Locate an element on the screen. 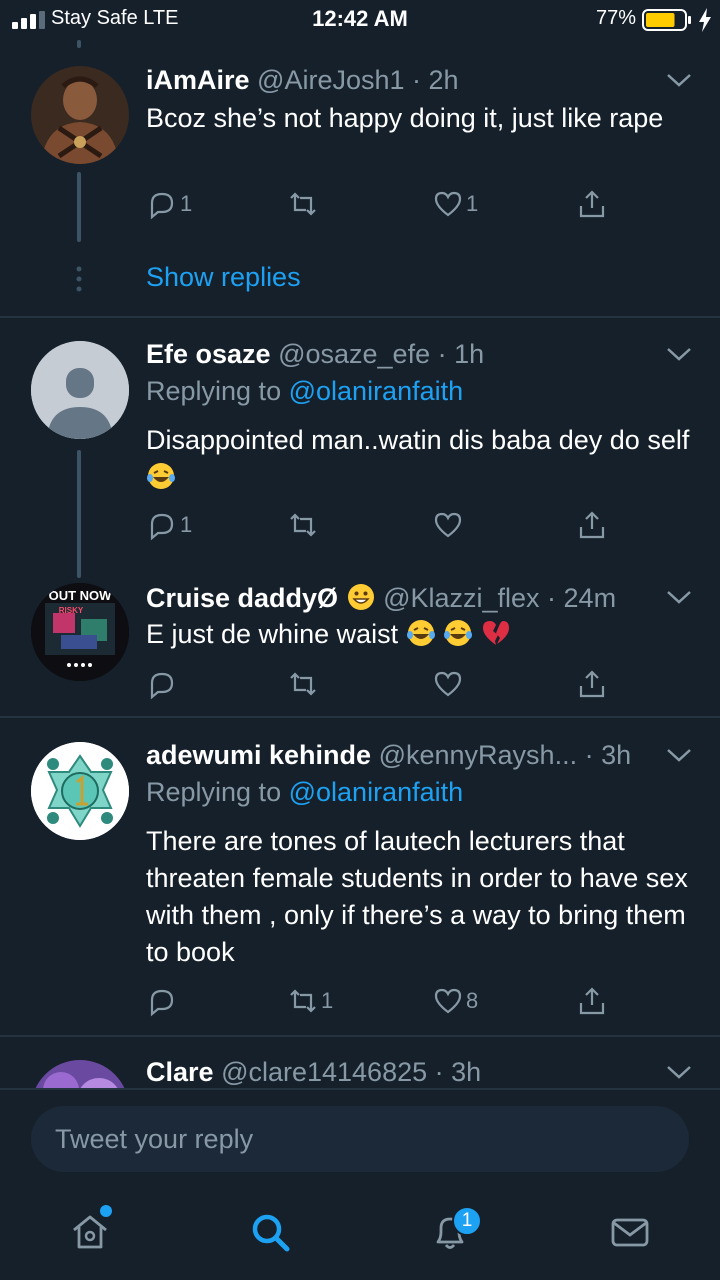  tweet-actions: 1 8 is located at coordinates (381, 1001).